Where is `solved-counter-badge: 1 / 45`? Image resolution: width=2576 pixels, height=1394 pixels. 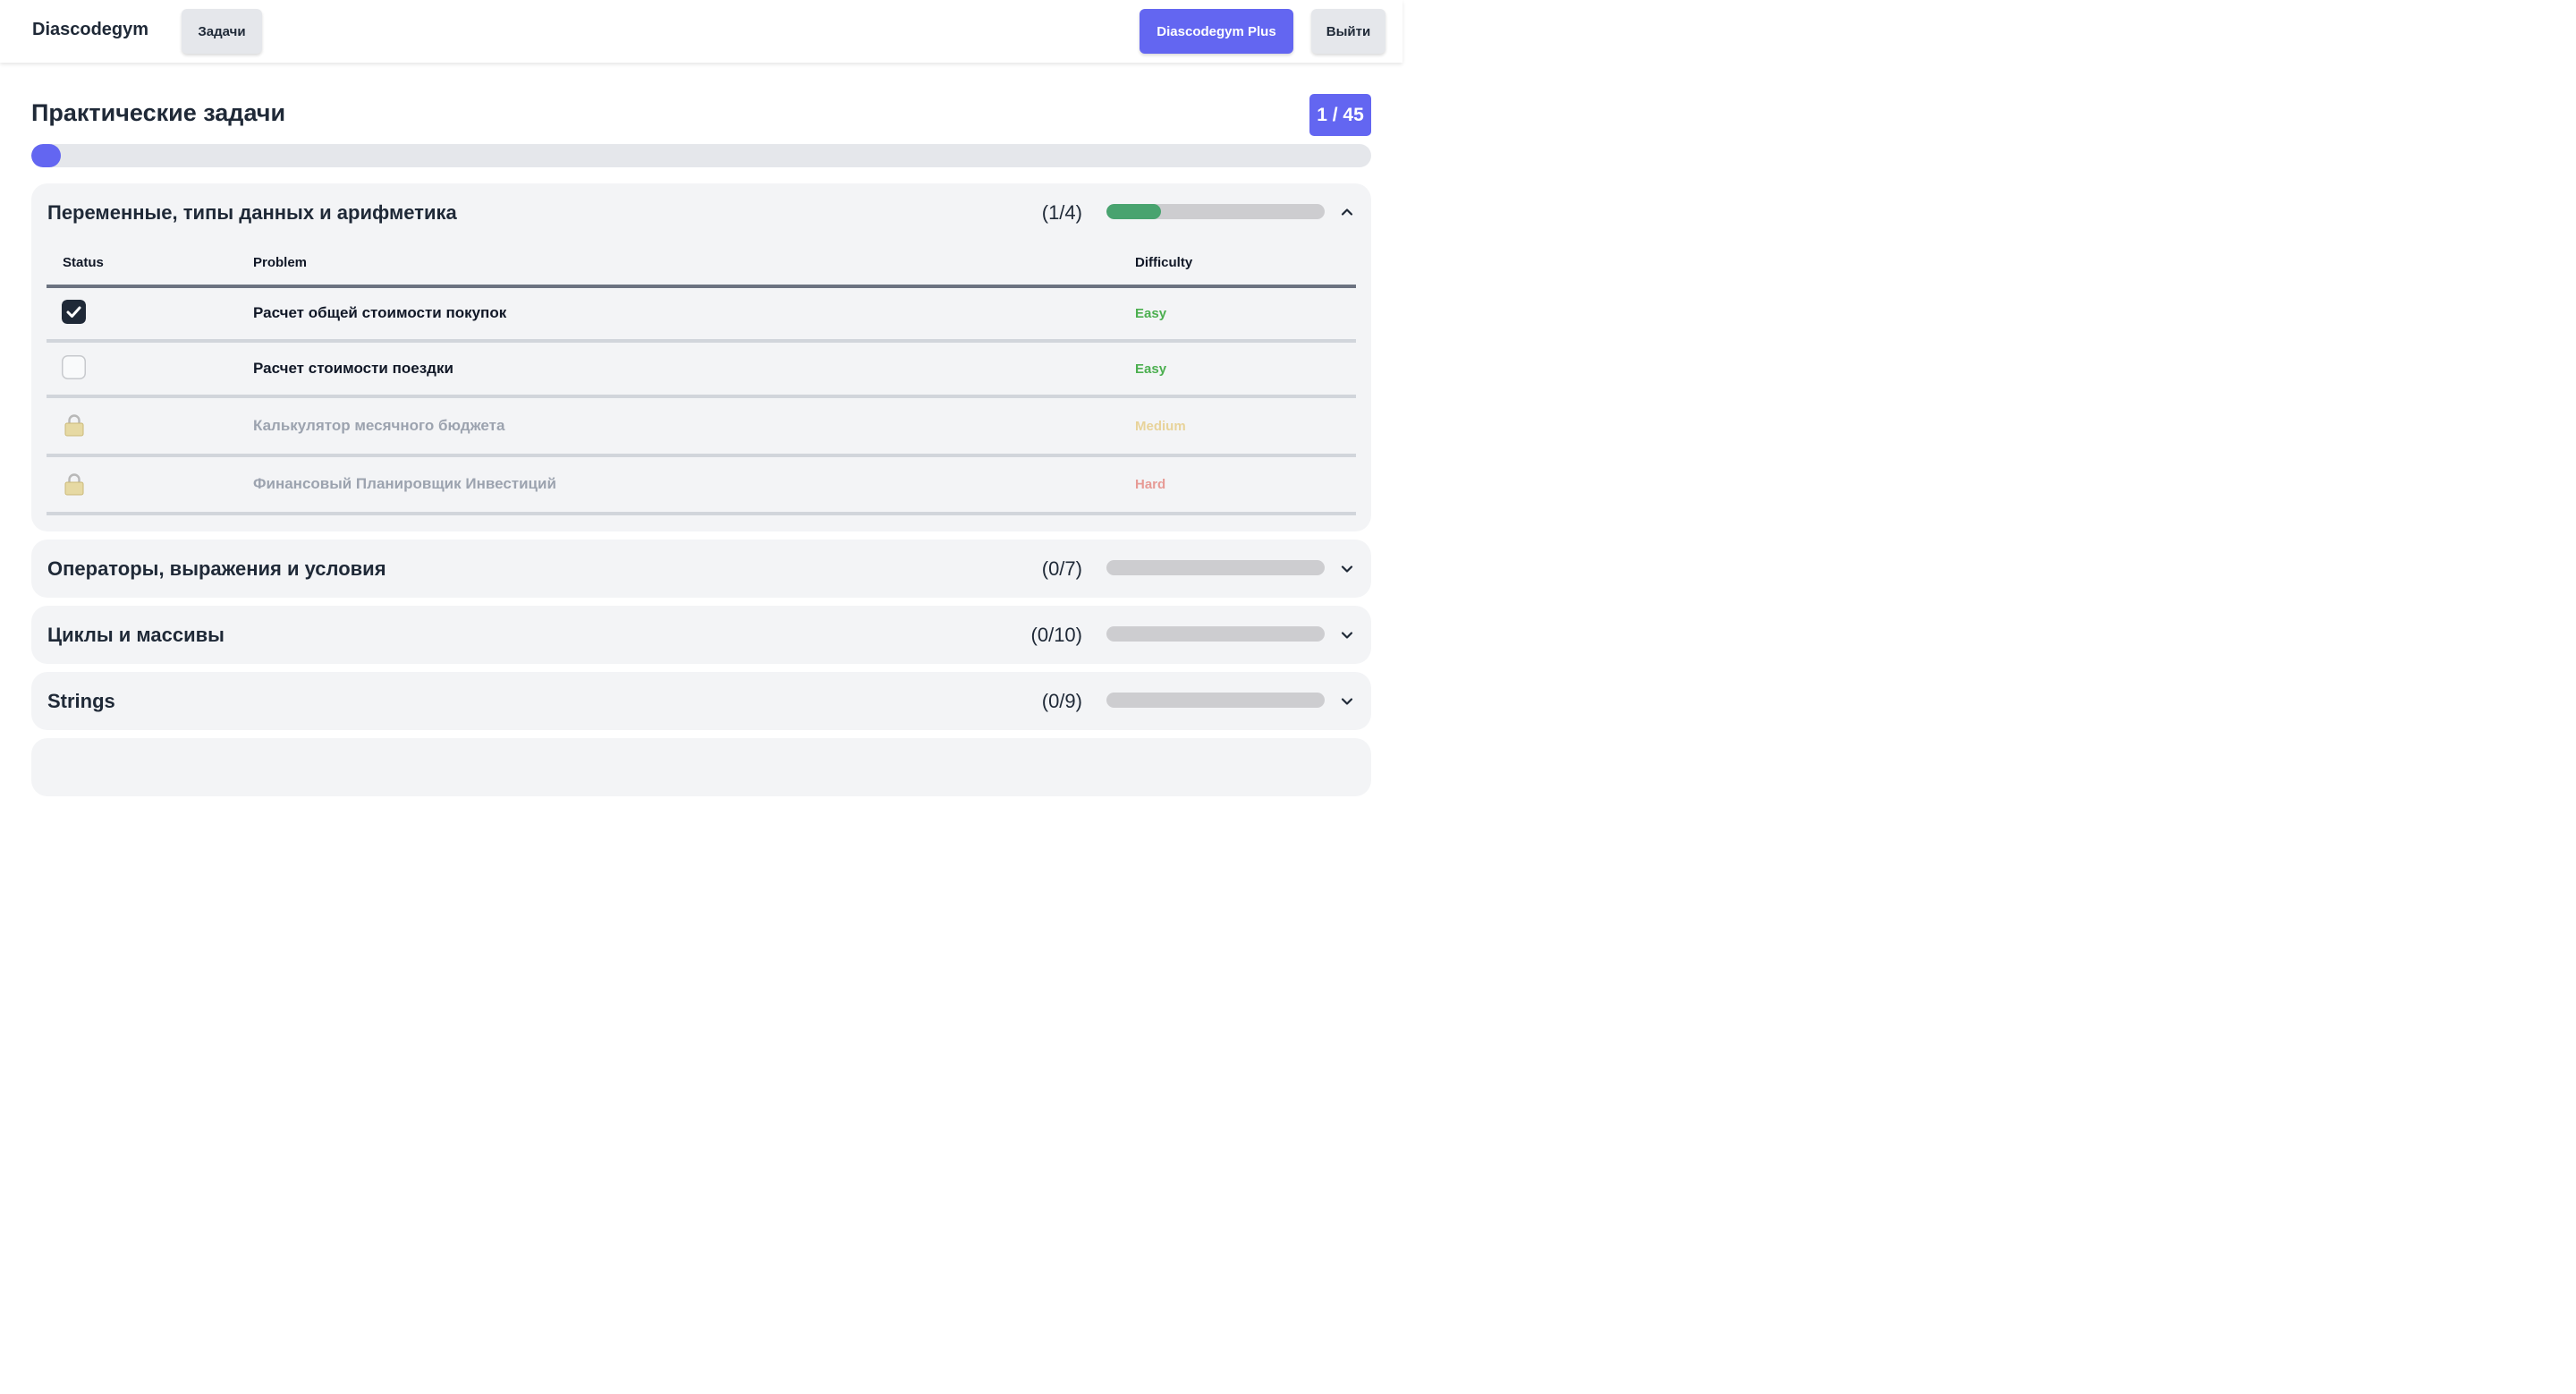 solved-counter-badge: 1 / 45 is located at coordinates (1340, 115).